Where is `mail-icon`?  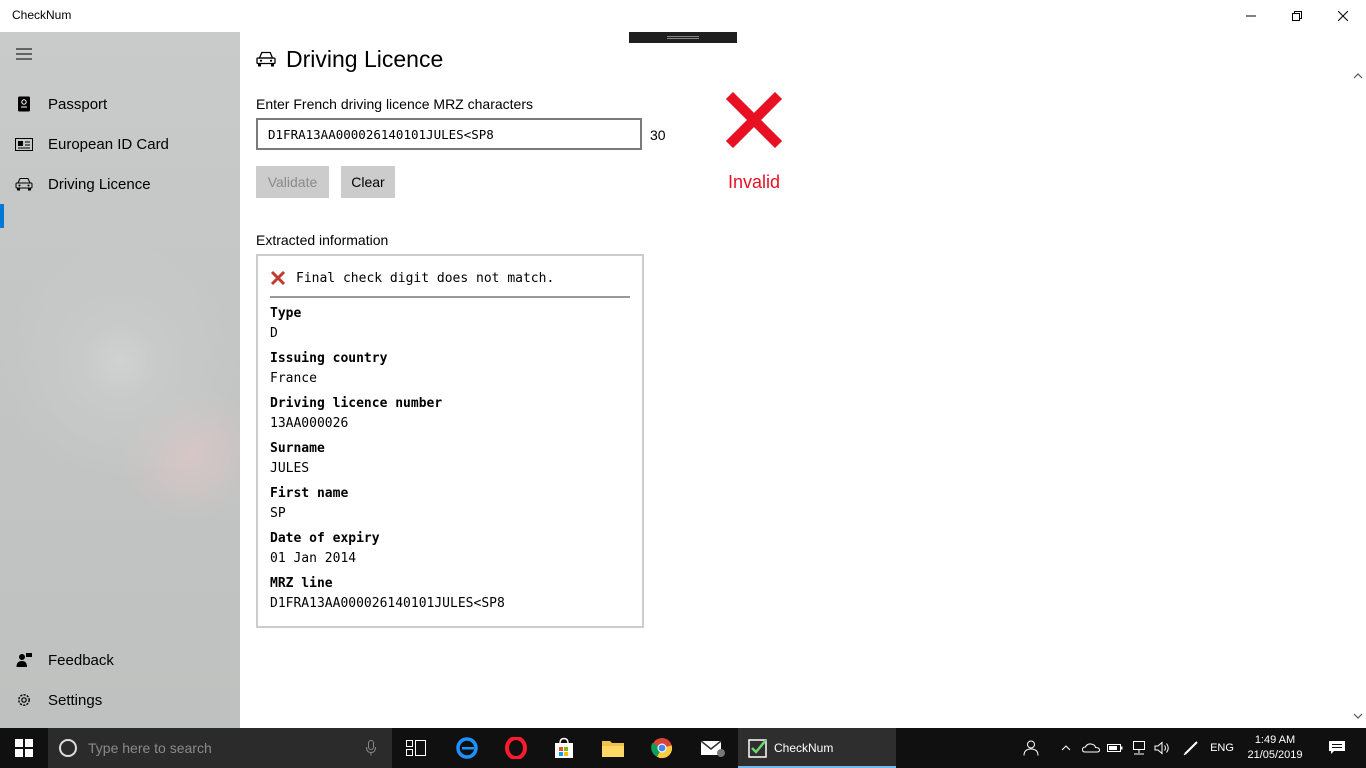 mail-icon is located at coordinates (712, 748).